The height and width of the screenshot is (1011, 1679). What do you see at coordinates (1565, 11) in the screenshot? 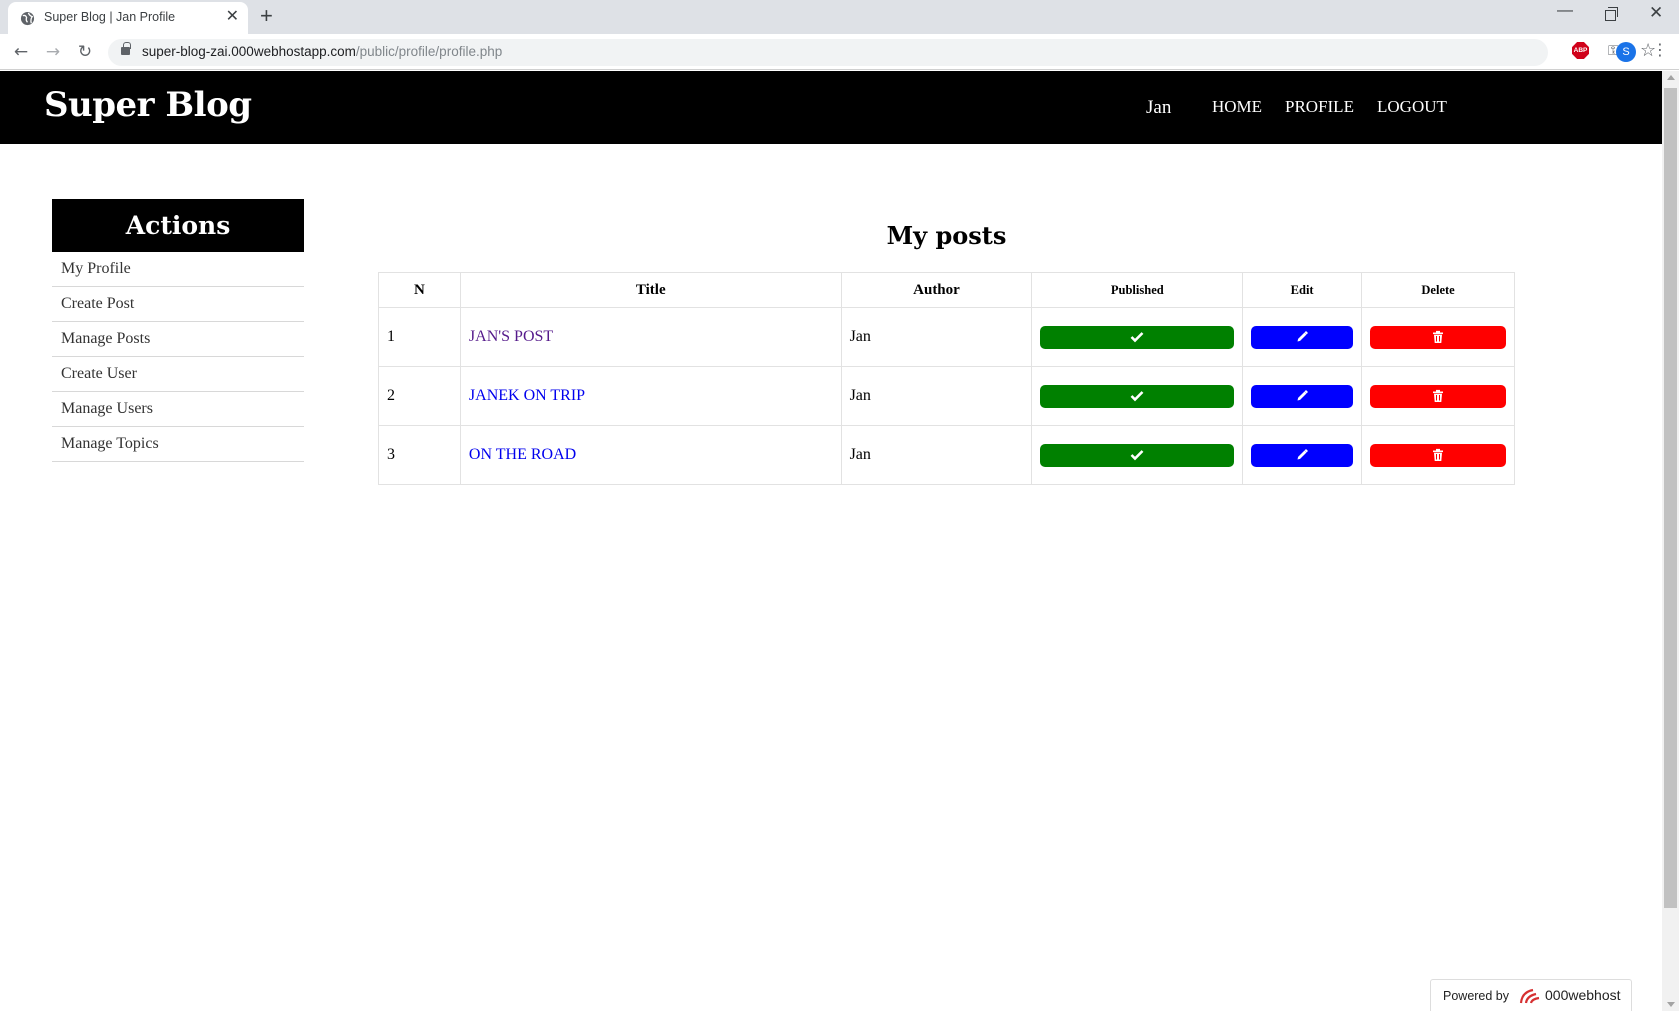
I see `minimize-window-button: —` at bounding box center [1565, 11].